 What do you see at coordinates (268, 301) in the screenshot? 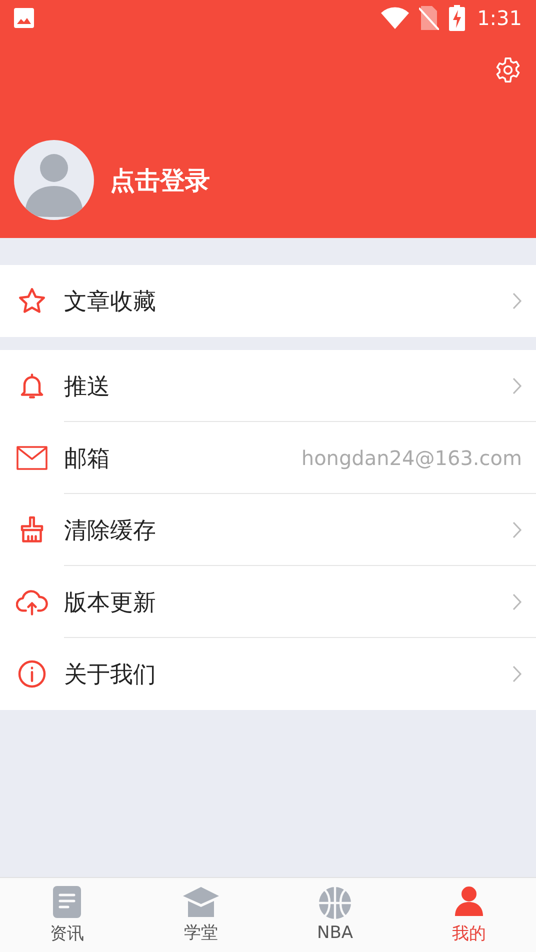
I see `menu-item: 文章收藏` at bounding box center [268, 301].